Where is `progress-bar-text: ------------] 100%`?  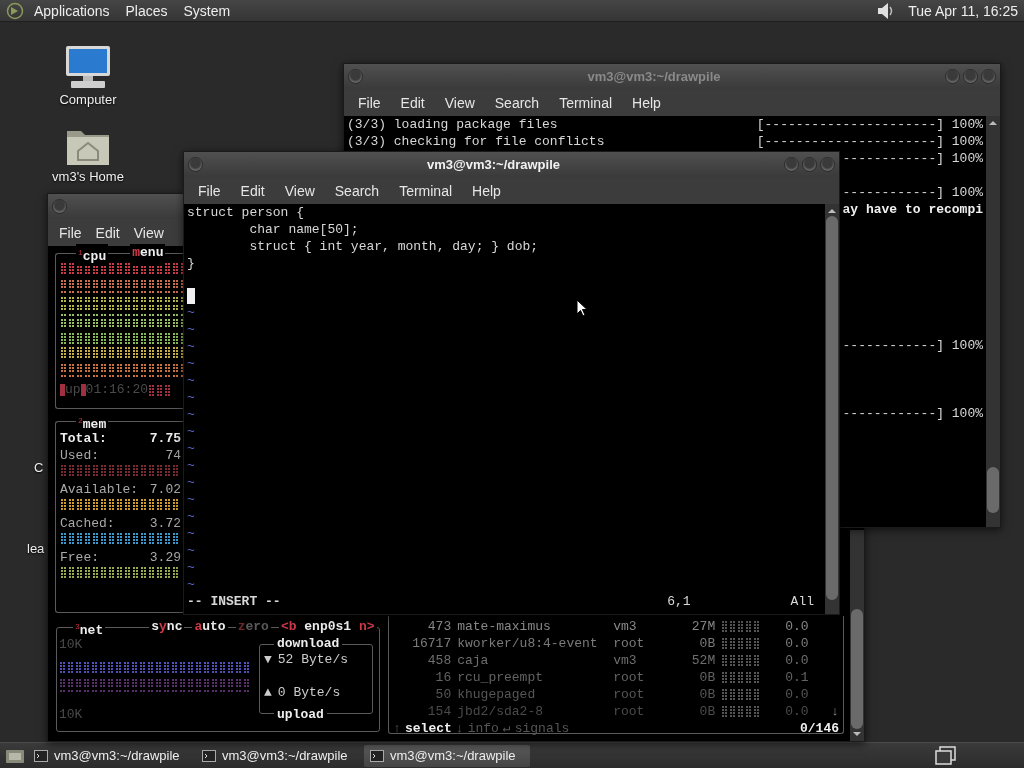 progress-bar-text: ------------] 100% is located at coordinates (912, 192).